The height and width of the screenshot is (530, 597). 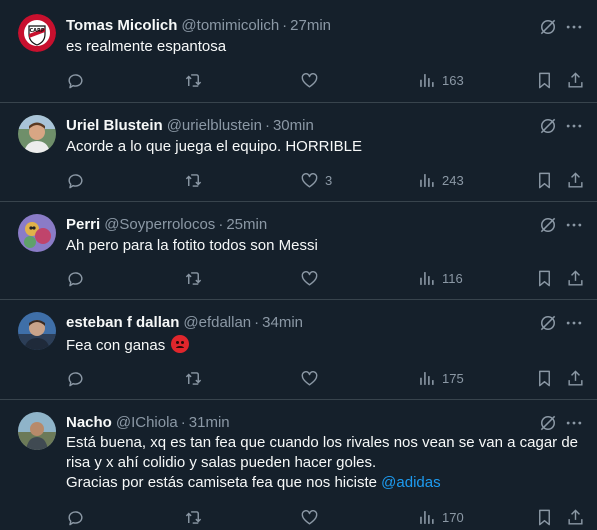 What do you see at coordinates (37, 33) in the screenshot?
I see `avatar: CARP` at bounding box center [37, 33].